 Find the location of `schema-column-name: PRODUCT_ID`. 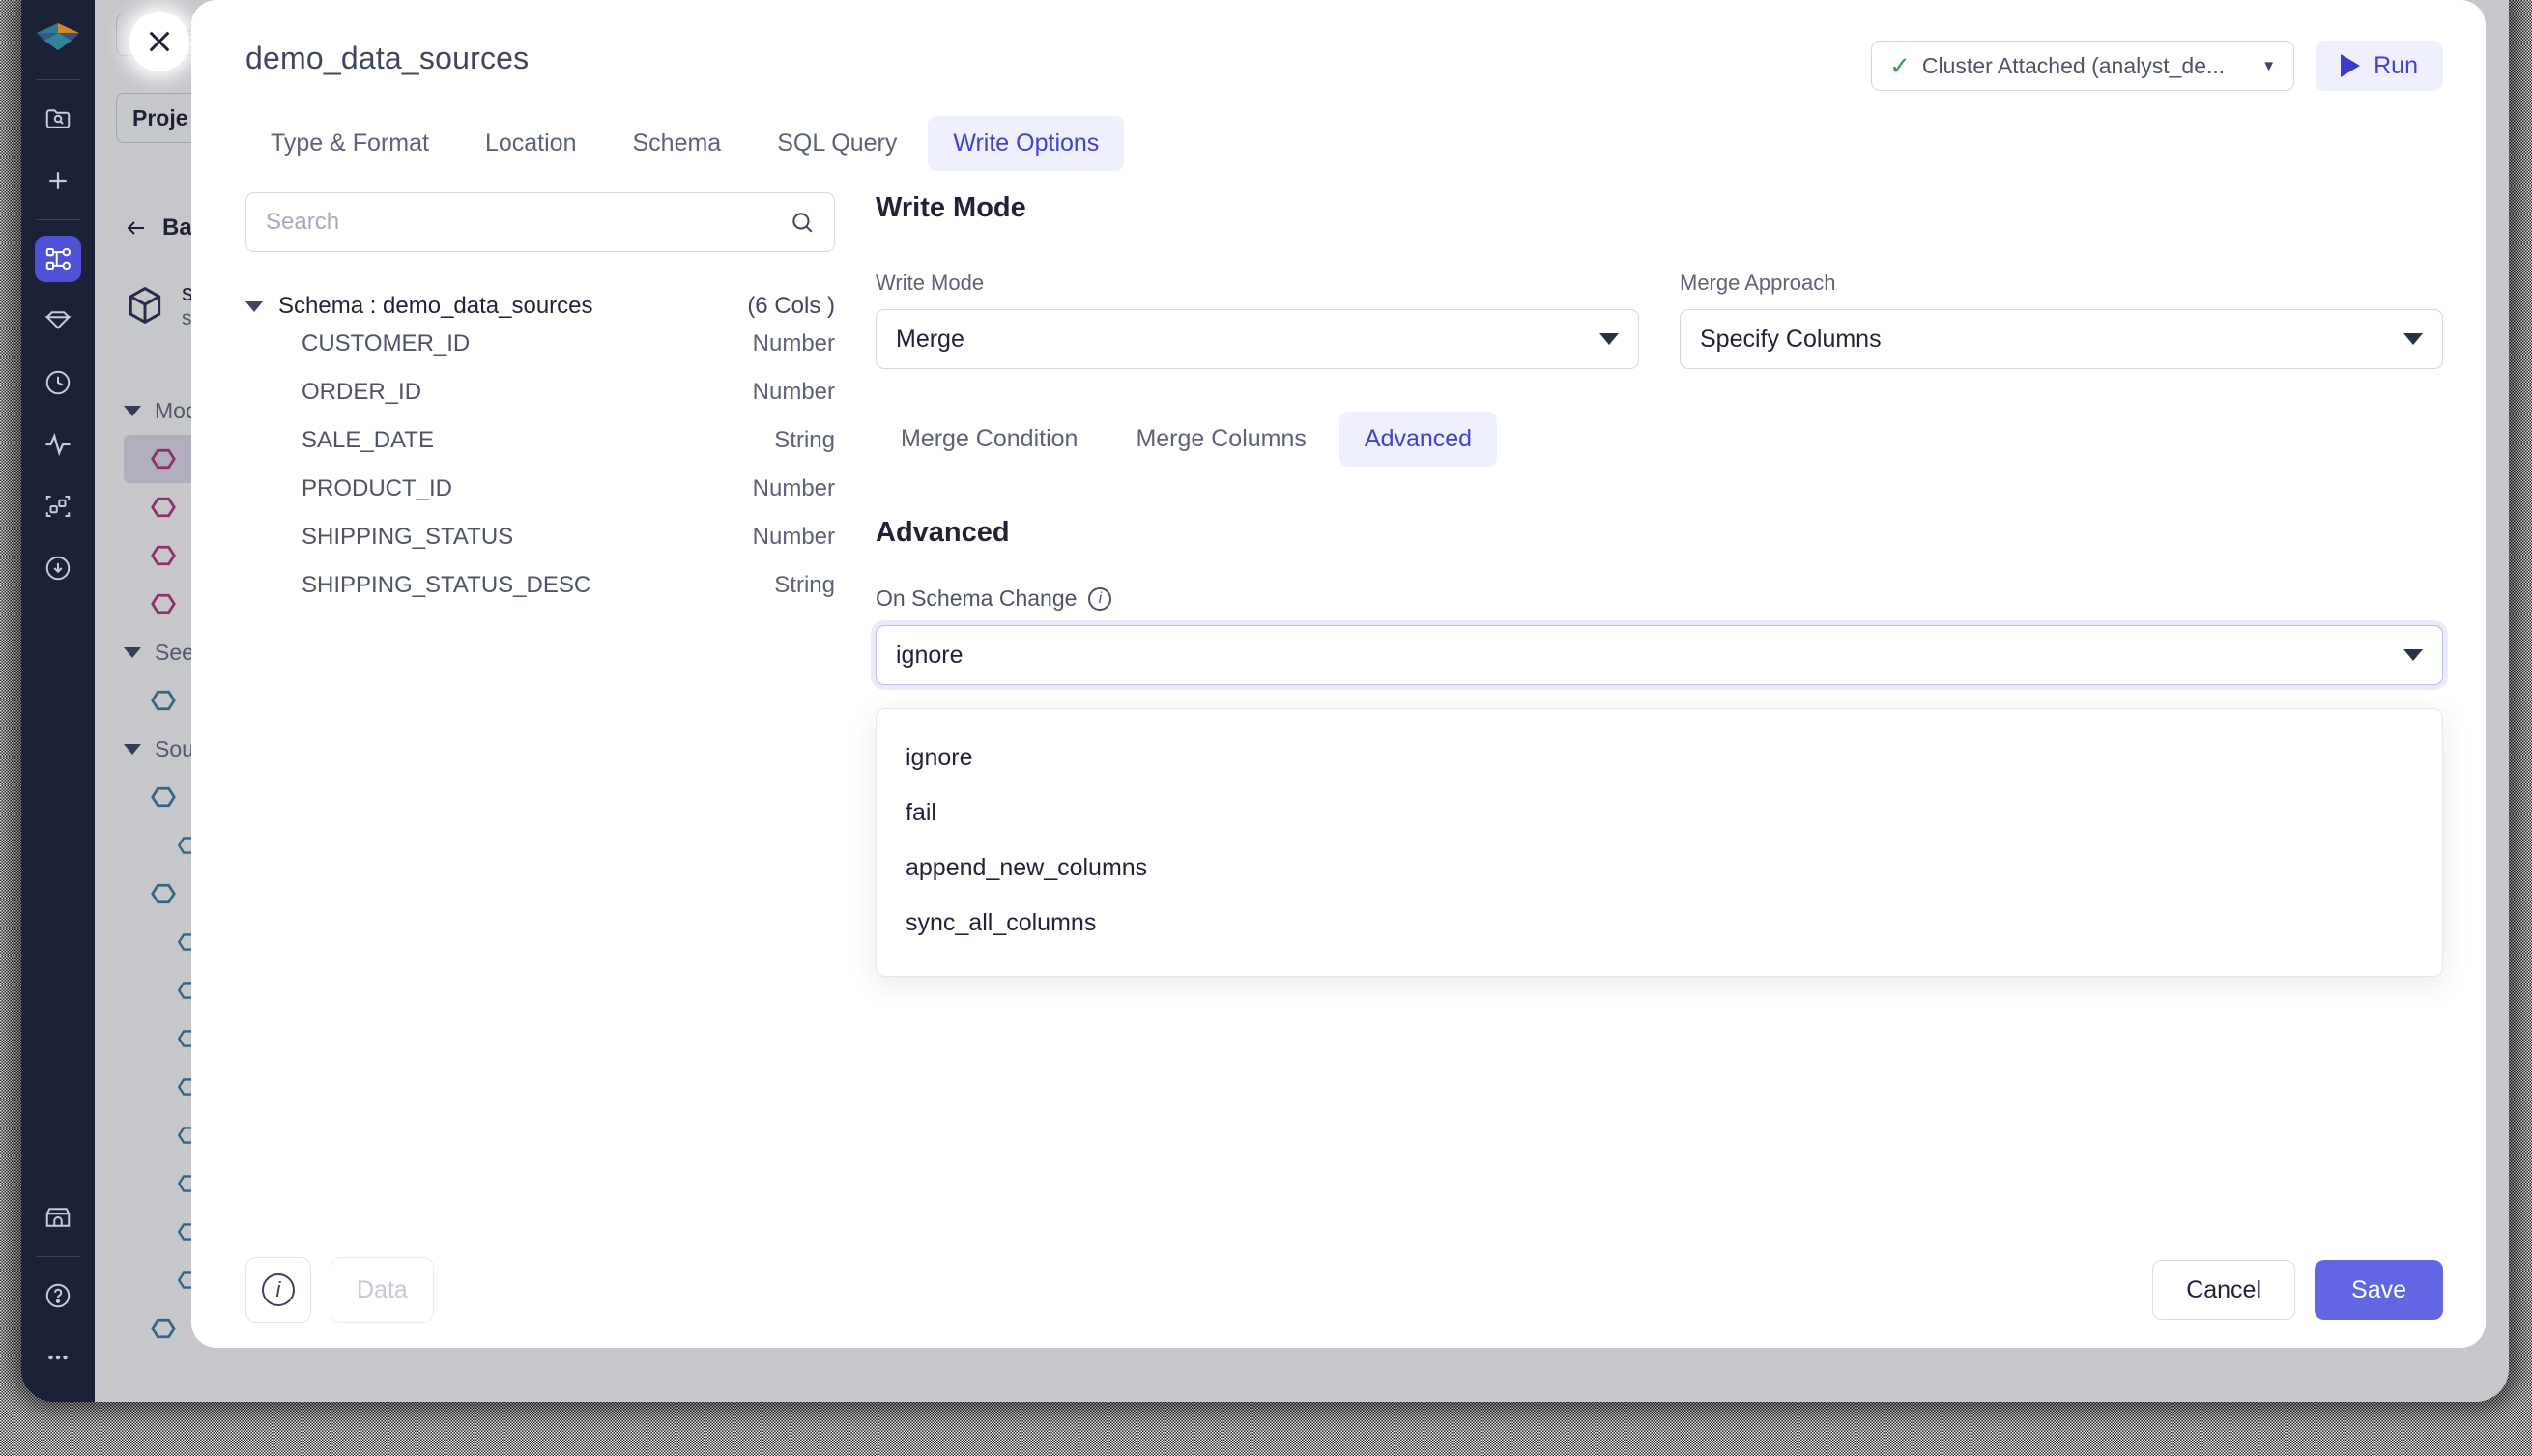

schema-column-name: PRODUCT_ID is located at coordinates (377, 488).